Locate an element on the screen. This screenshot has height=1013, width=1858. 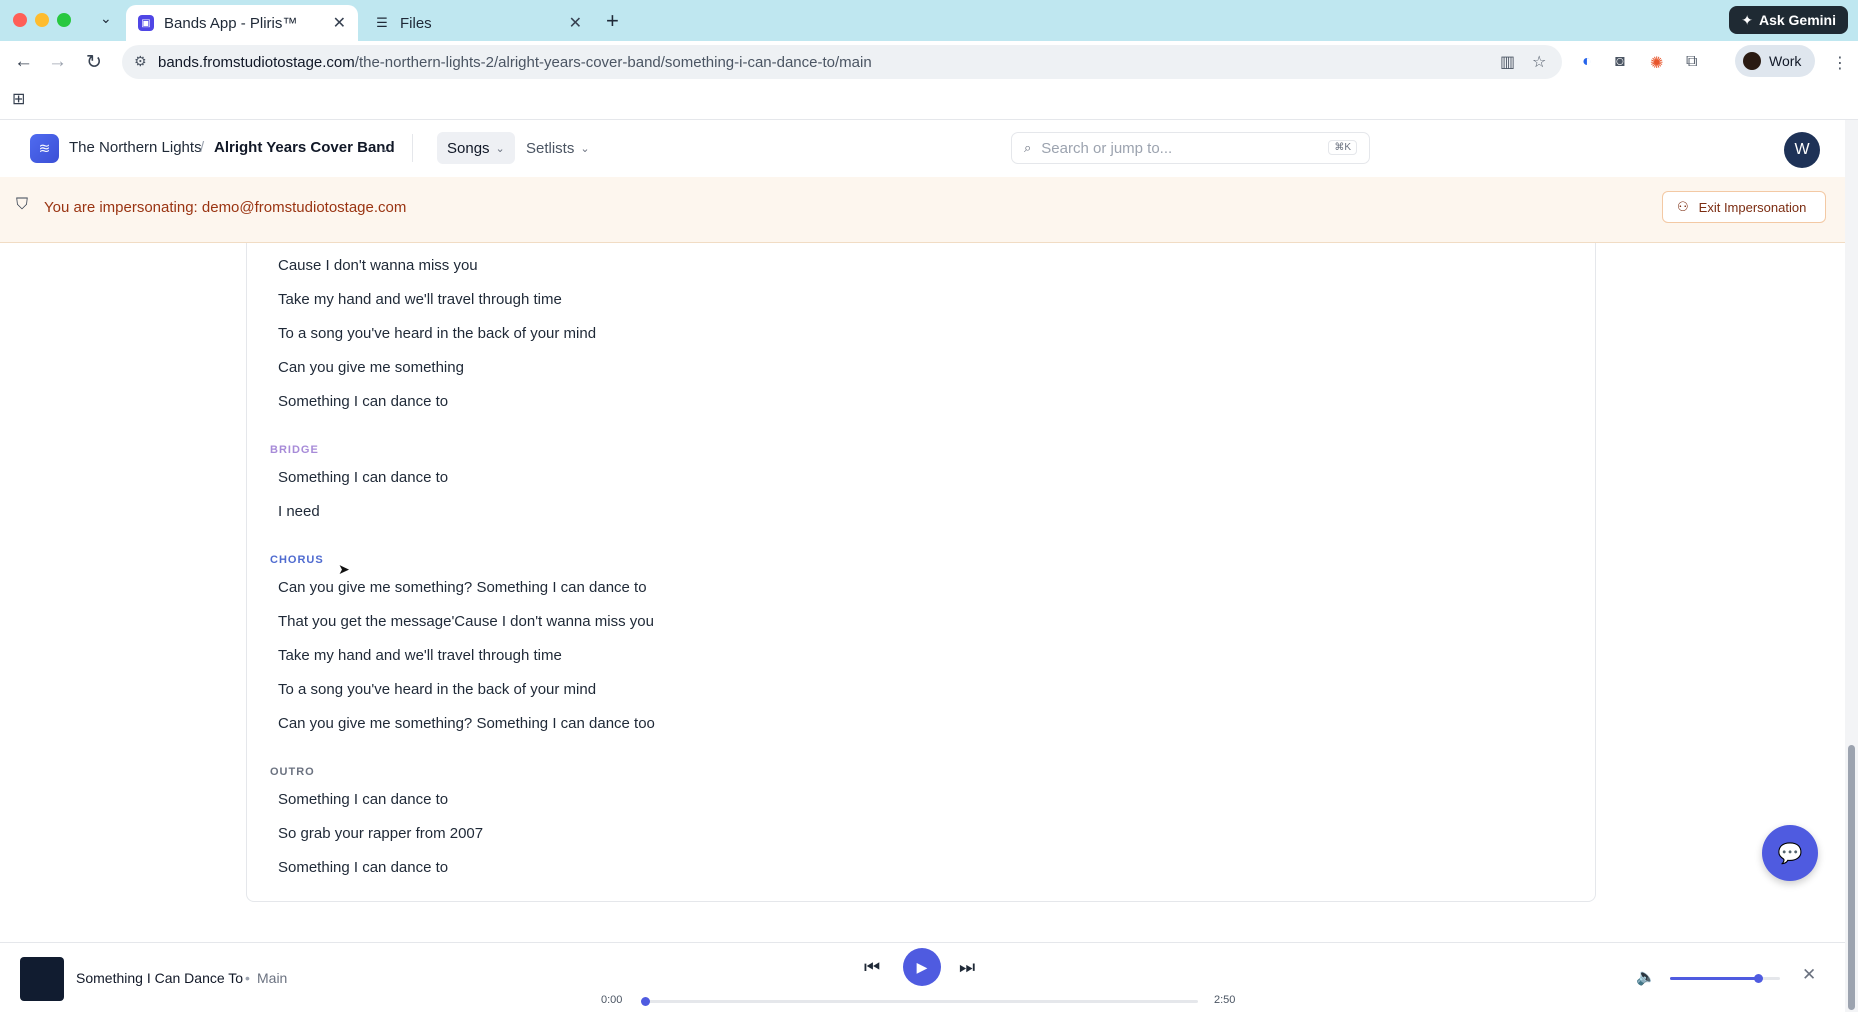
section-label-outro: OUTRO is located at coordinates (292, 772).